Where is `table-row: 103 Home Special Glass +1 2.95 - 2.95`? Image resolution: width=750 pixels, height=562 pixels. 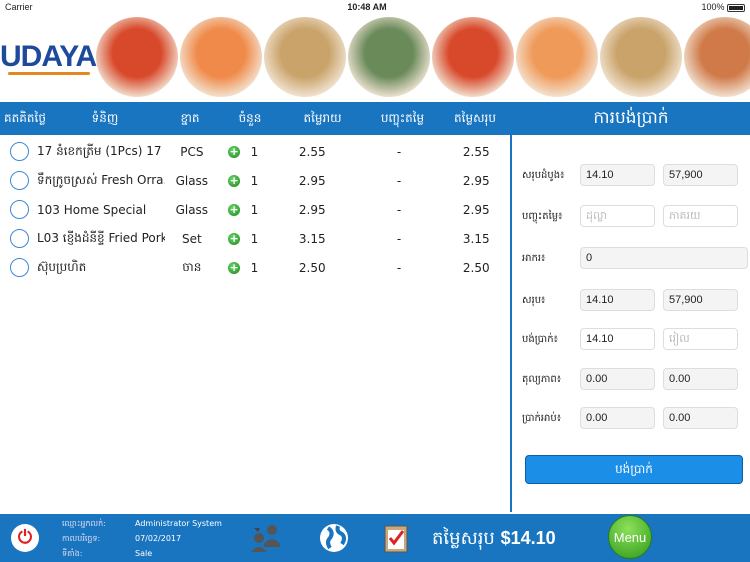
table-row: 103 Home Special Glass +1 2.95 - 2.95 is located at coordinates (255, 209).